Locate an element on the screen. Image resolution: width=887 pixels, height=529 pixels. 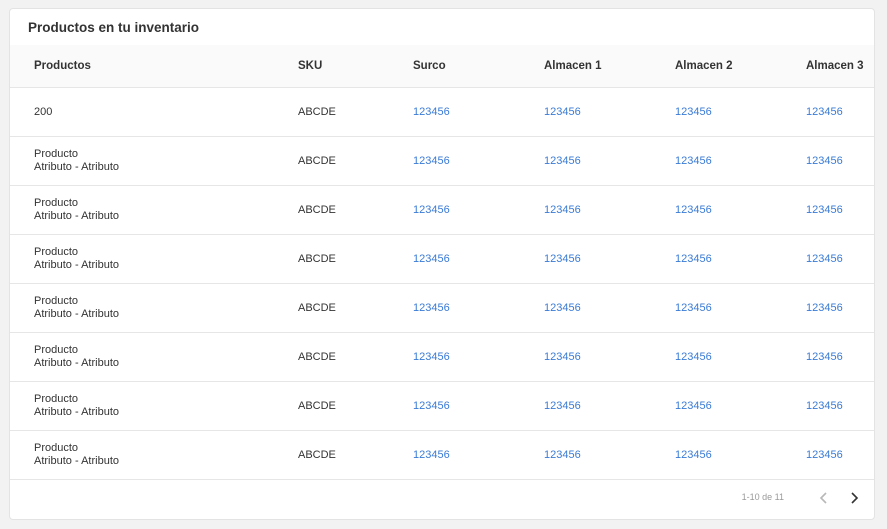
header-almacen-2: Almacen 2 is located at coordinates (740, 66).